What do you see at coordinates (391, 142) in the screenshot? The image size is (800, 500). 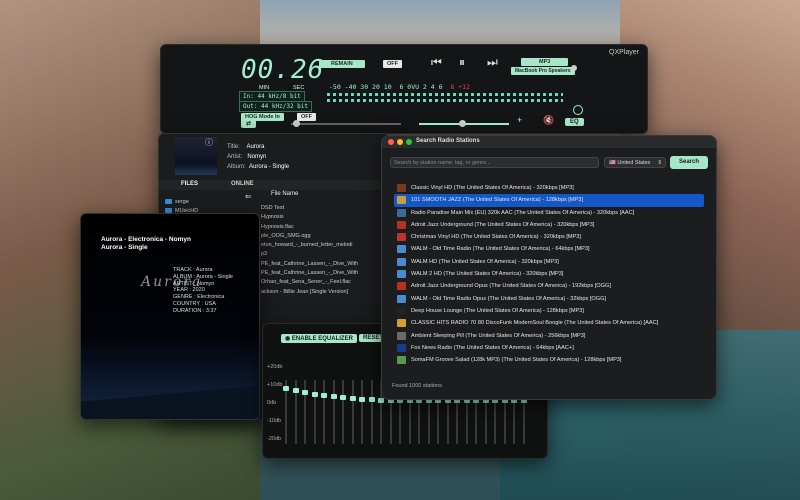 I see `close-icon` at bounding box center [391, 142].